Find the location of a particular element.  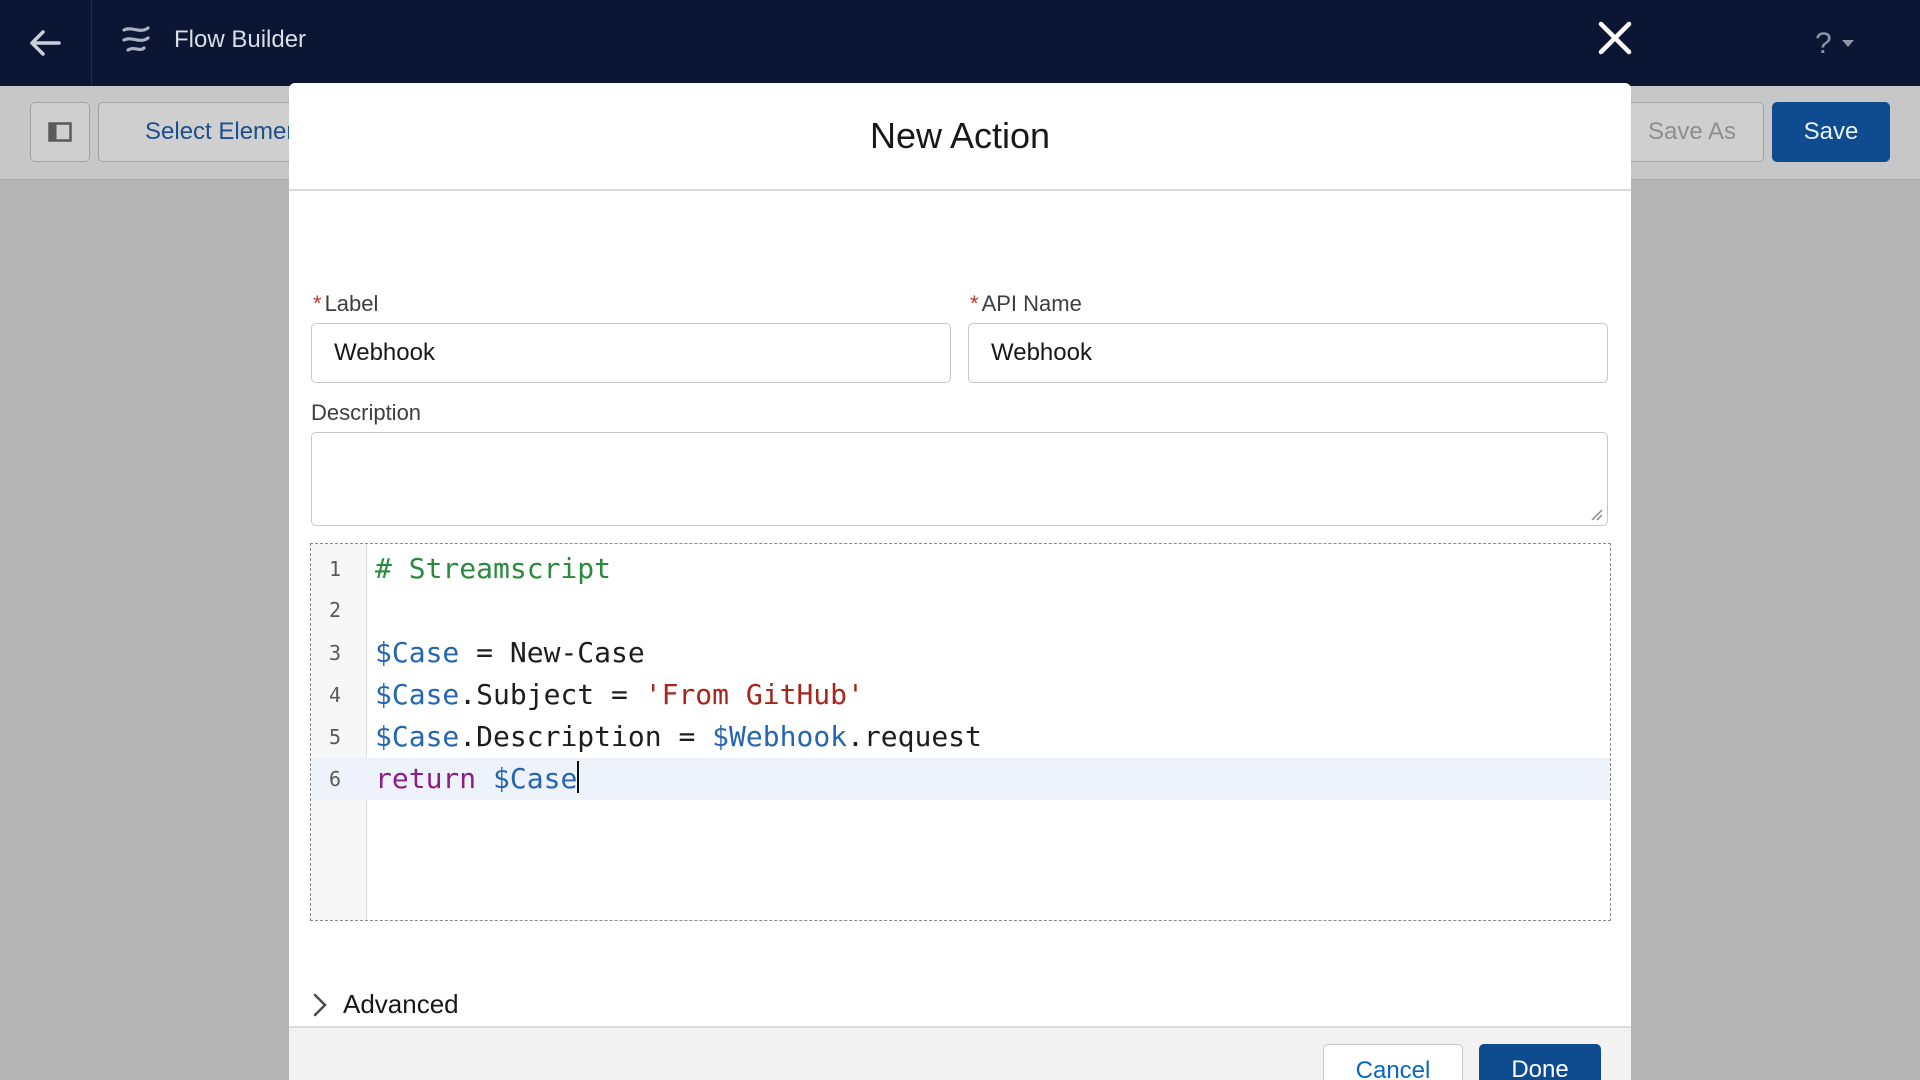

code-text: # Streamscript is located at coordinates (493, 569).